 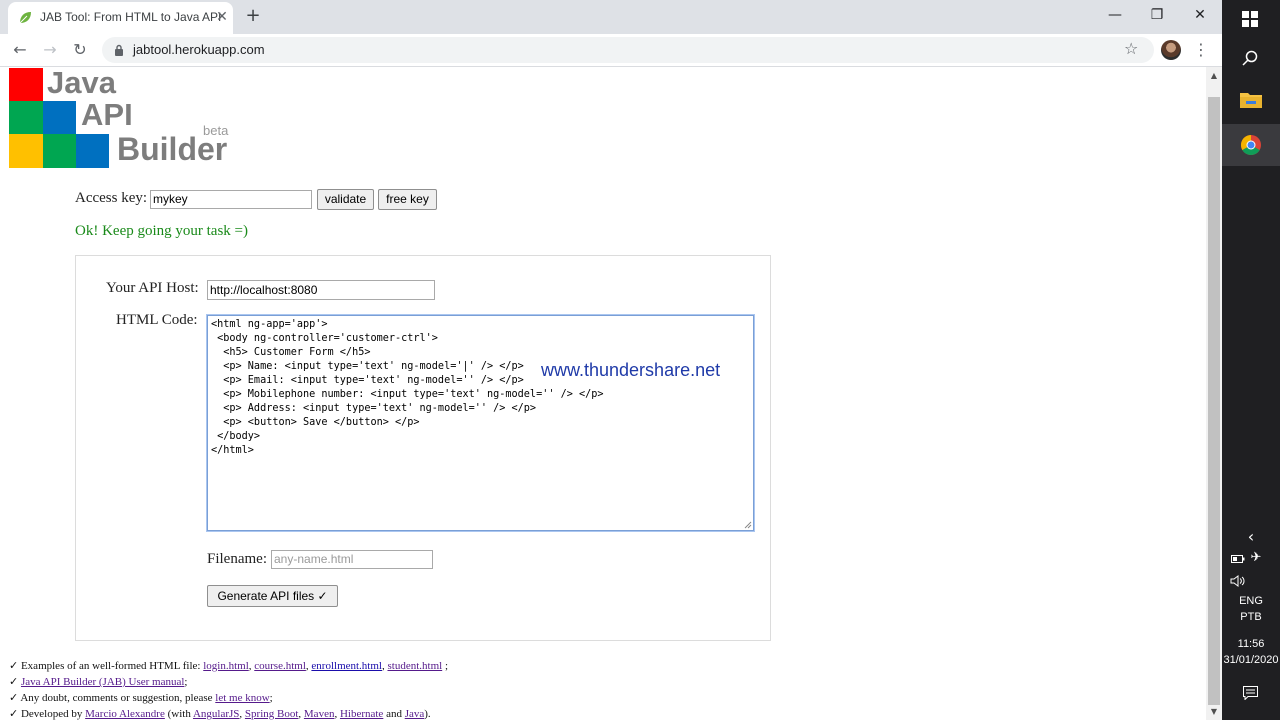 What do you see at coordinates (111, 198) in the screenshot?
I see `access-key-label: Access key:` at bounding box center [111, 198].